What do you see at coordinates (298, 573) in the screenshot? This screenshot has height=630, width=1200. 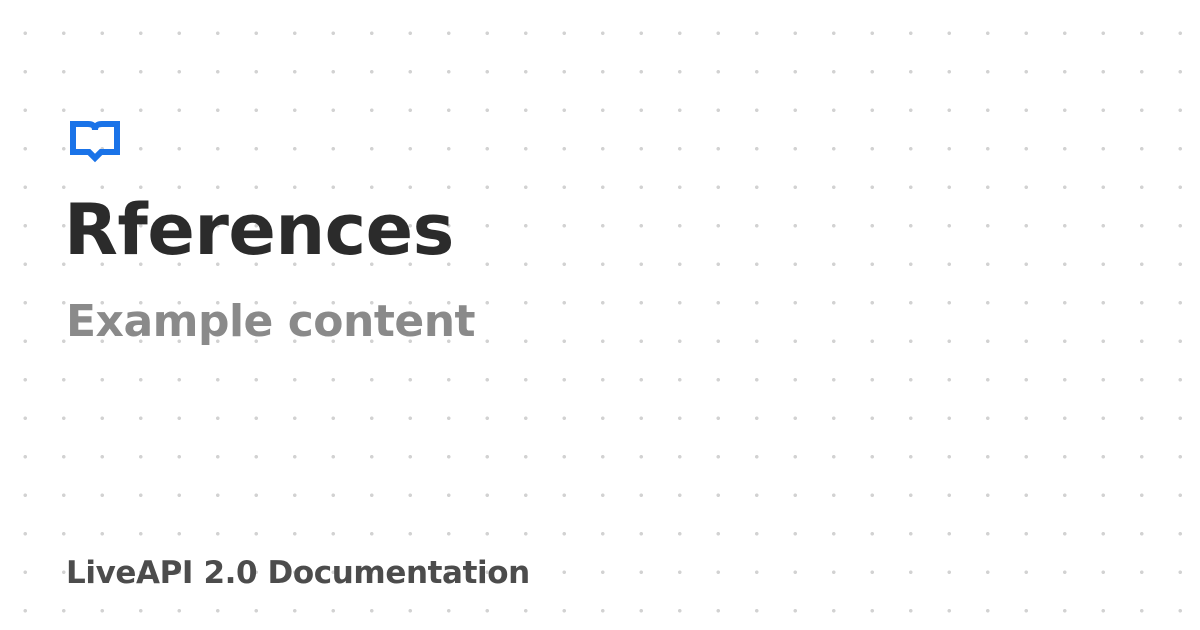 I see `docs-footer-label: LiveAPI 2.0 Documentation` at bounding box center [298, 573].